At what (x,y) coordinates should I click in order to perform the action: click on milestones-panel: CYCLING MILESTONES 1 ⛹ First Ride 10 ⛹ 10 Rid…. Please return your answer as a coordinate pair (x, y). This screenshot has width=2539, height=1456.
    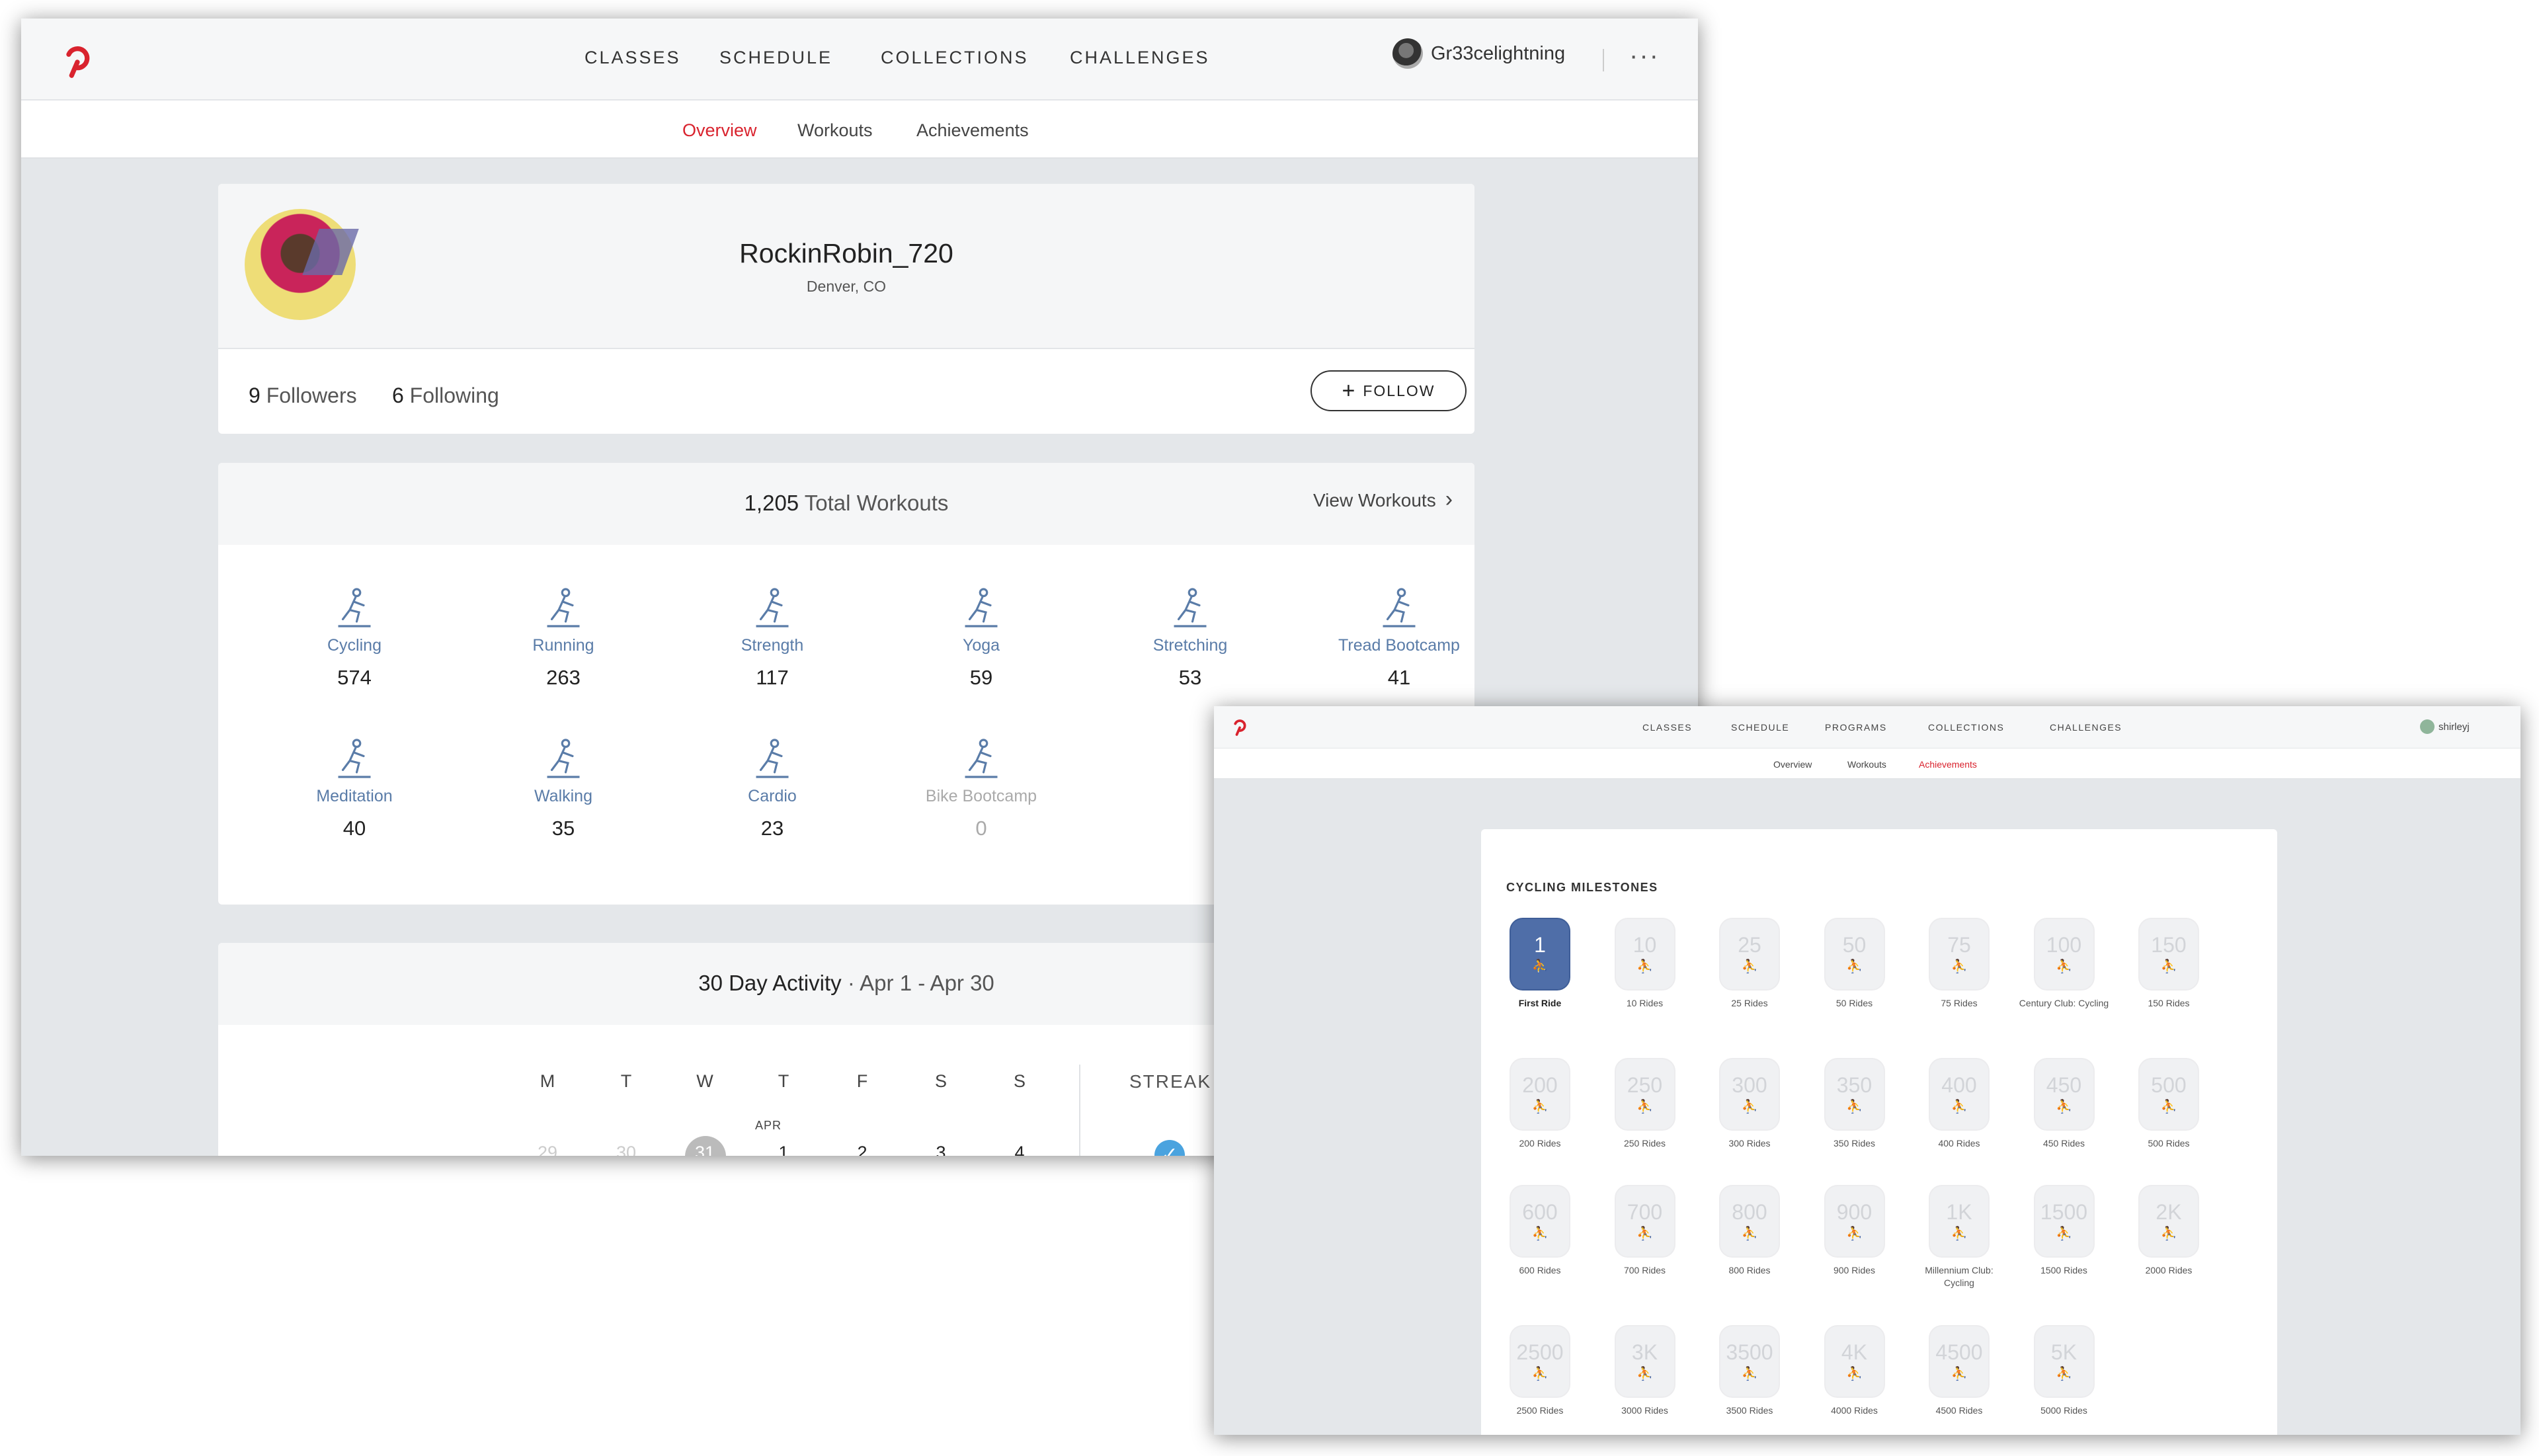
    Looking at the image, I should click on (1879, 1132).